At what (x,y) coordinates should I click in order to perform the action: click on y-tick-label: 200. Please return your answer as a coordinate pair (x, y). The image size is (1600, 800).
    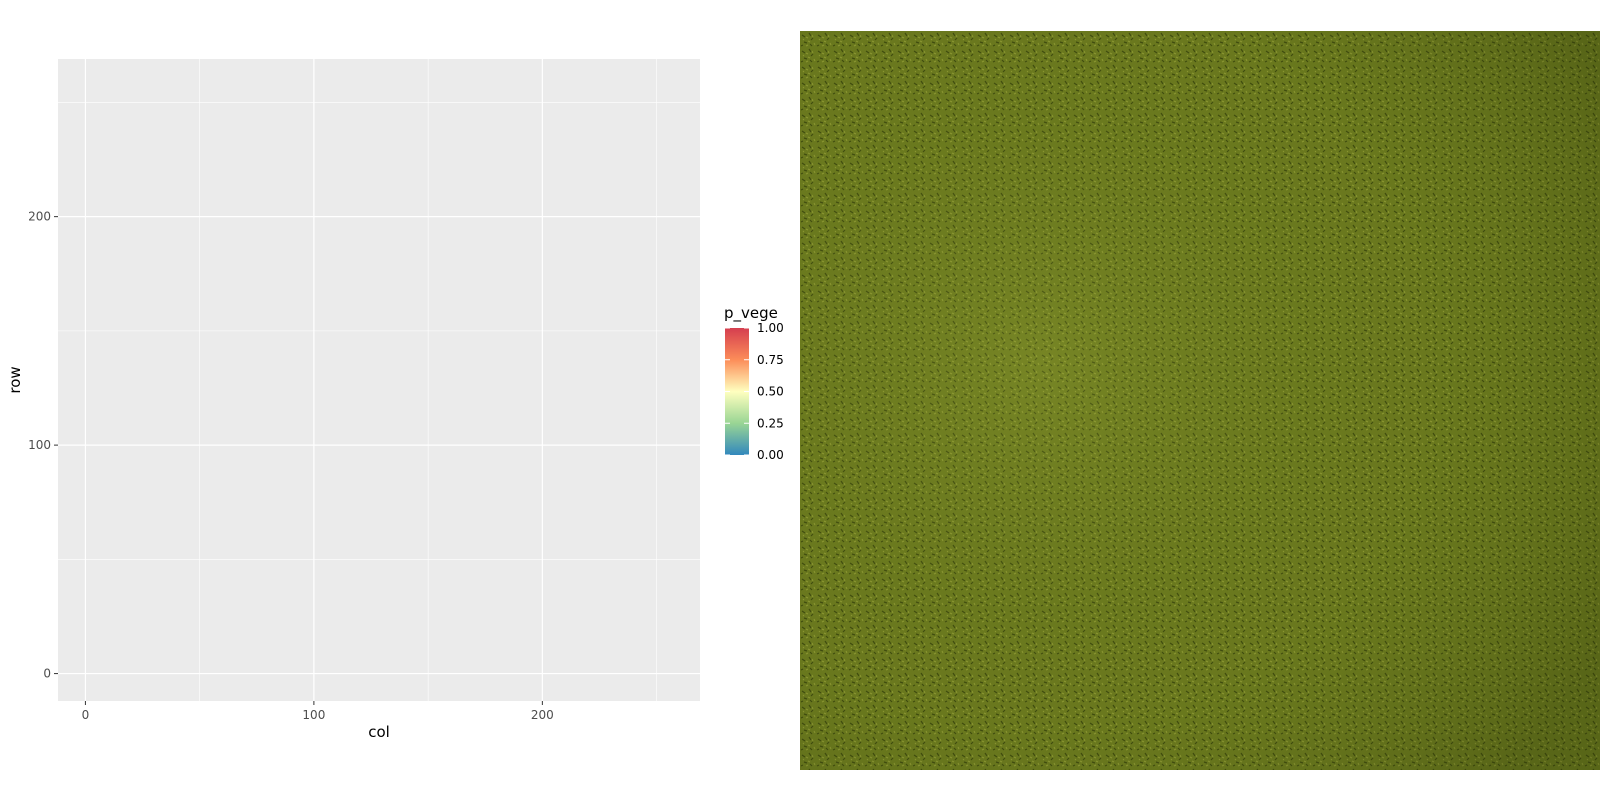
    Looking at the image, I should click on (39, 217).